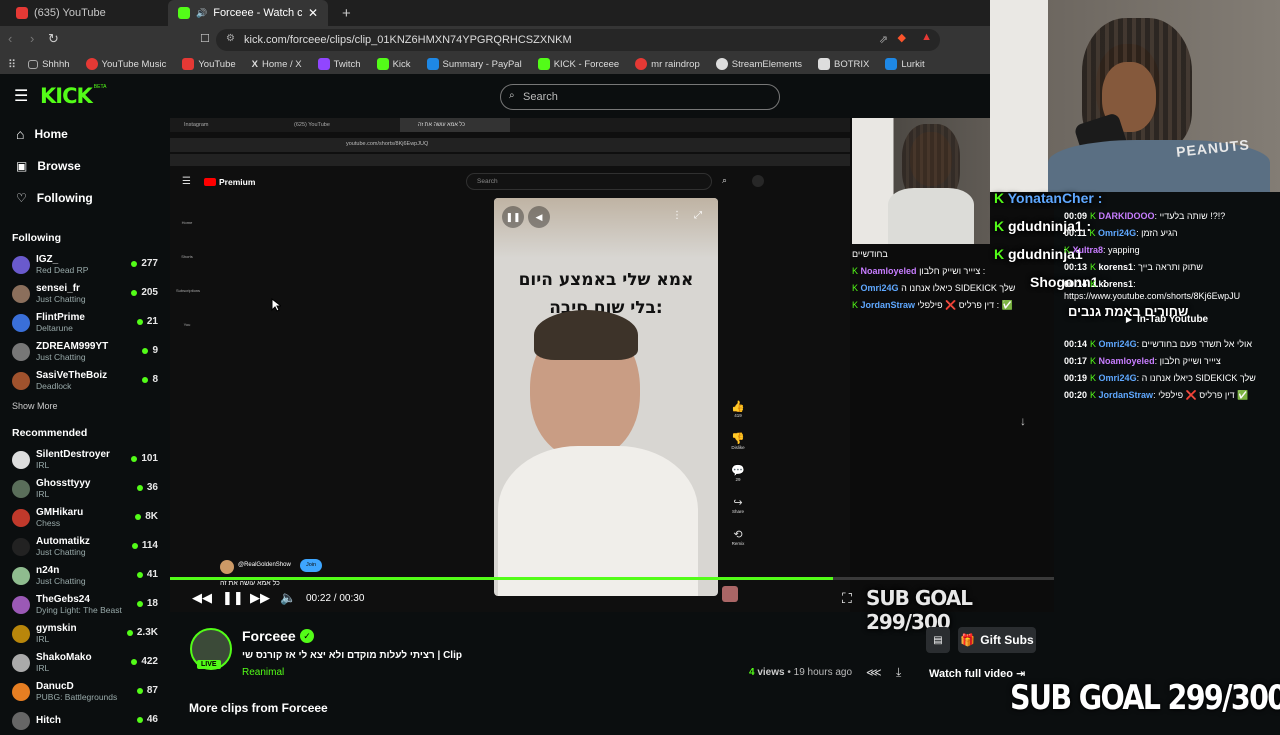 The width and height of the screenshot is (1280, 735). Describe the element at coordinates (184, 13) in the screenshot. I see `kick-favicon-icon` at that location.